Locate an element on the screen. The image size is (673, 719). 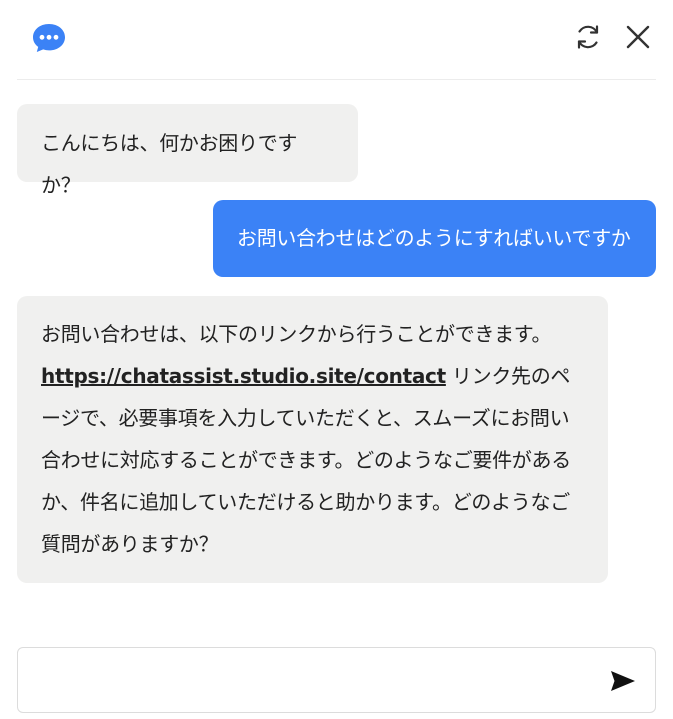
refresh-button is located at coordinates (588, 37).